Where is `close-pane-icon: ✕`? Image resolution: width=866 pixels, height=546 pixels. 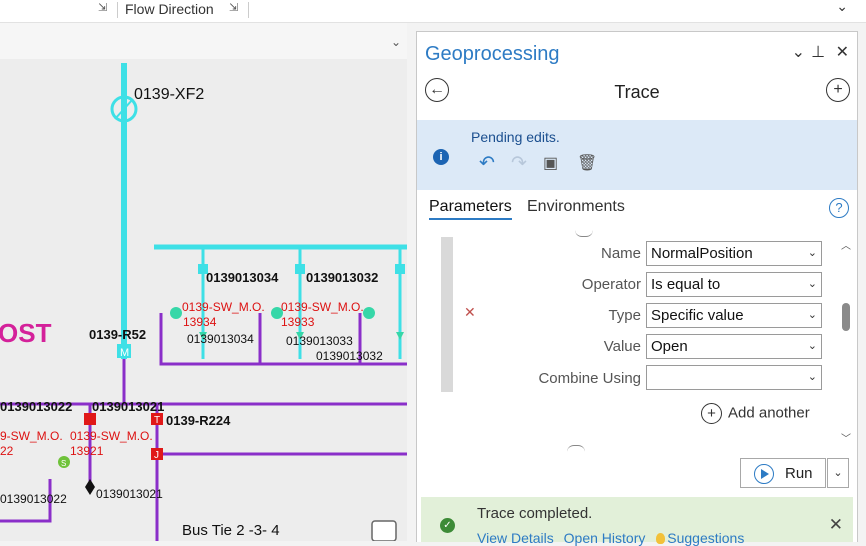 close-pane-icon: ✕ is located at coordinates (842, 52).